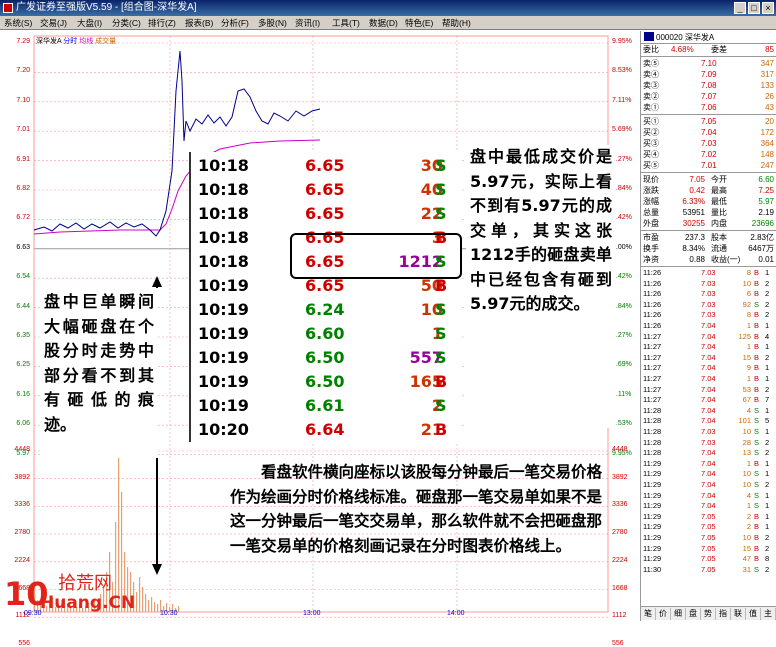 The width and height of the screenshot is (776, 647). What do you see at coordinates (678, 614) in the screenshot?
I see `panel-tab: 细` at bounding box center [678, 614].